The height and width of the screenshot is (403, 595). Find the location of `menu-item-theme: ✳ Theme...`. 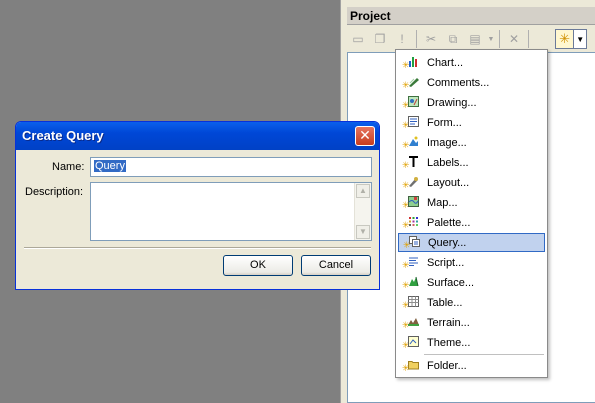

menu-item-theme: ✳ Theme... is located at coordinates (471, 342).